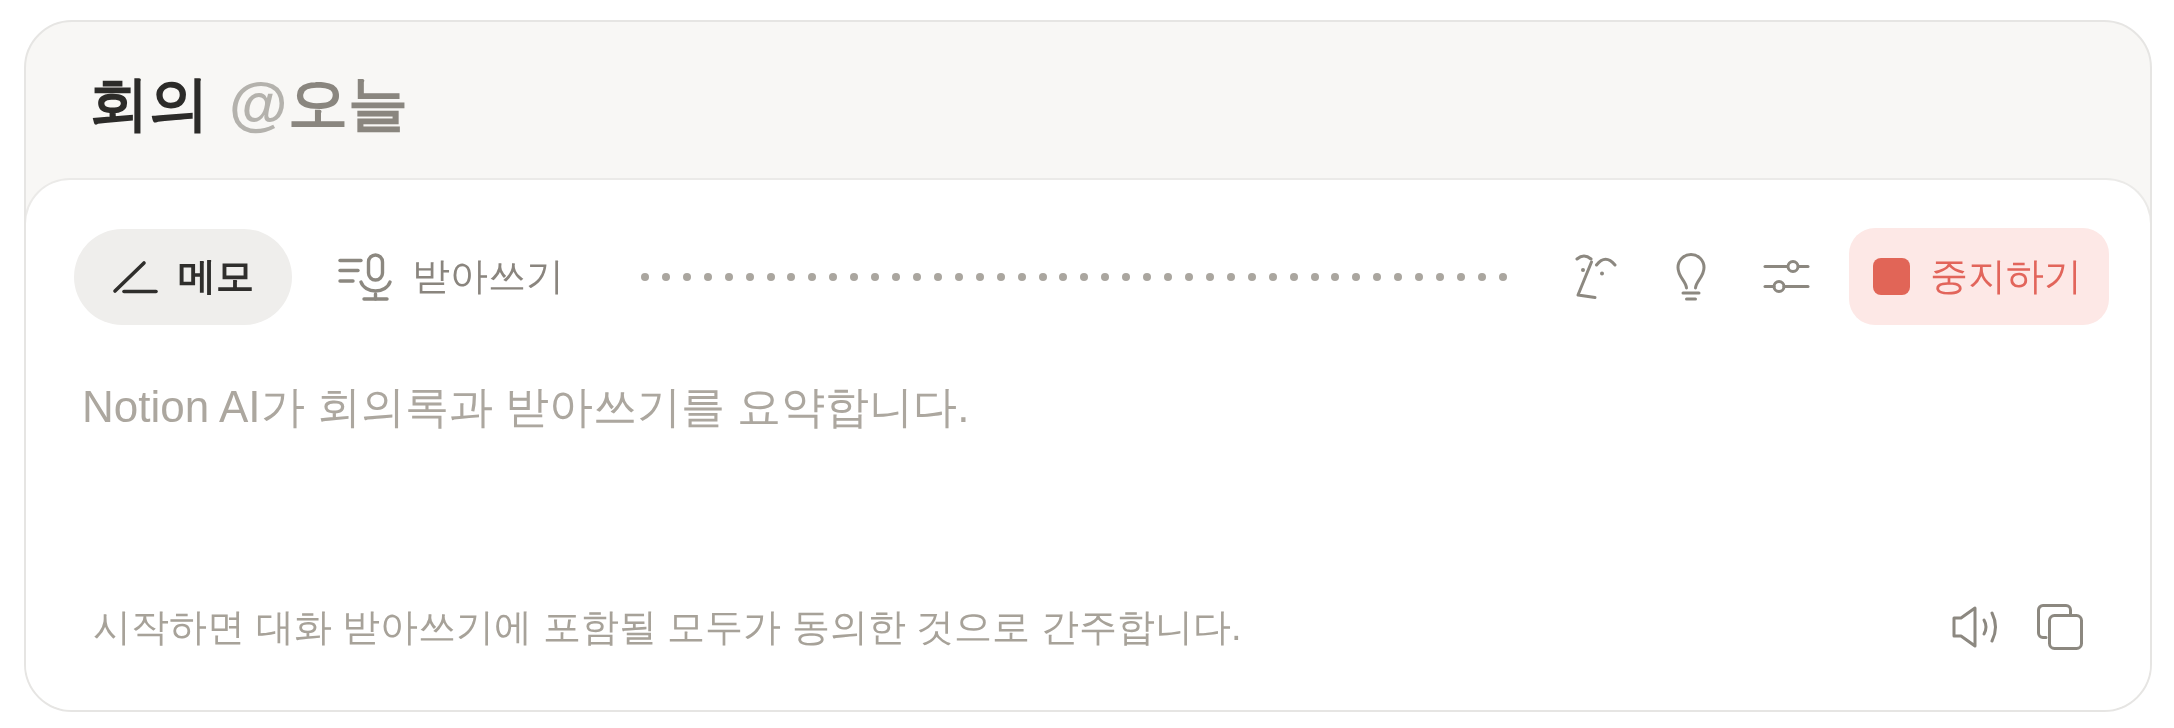 The height and width of the screenshot is (728, 2174). Describe the element at coordinates (149, 104) in the screenshot. I see `page-title: 회의` at that location.